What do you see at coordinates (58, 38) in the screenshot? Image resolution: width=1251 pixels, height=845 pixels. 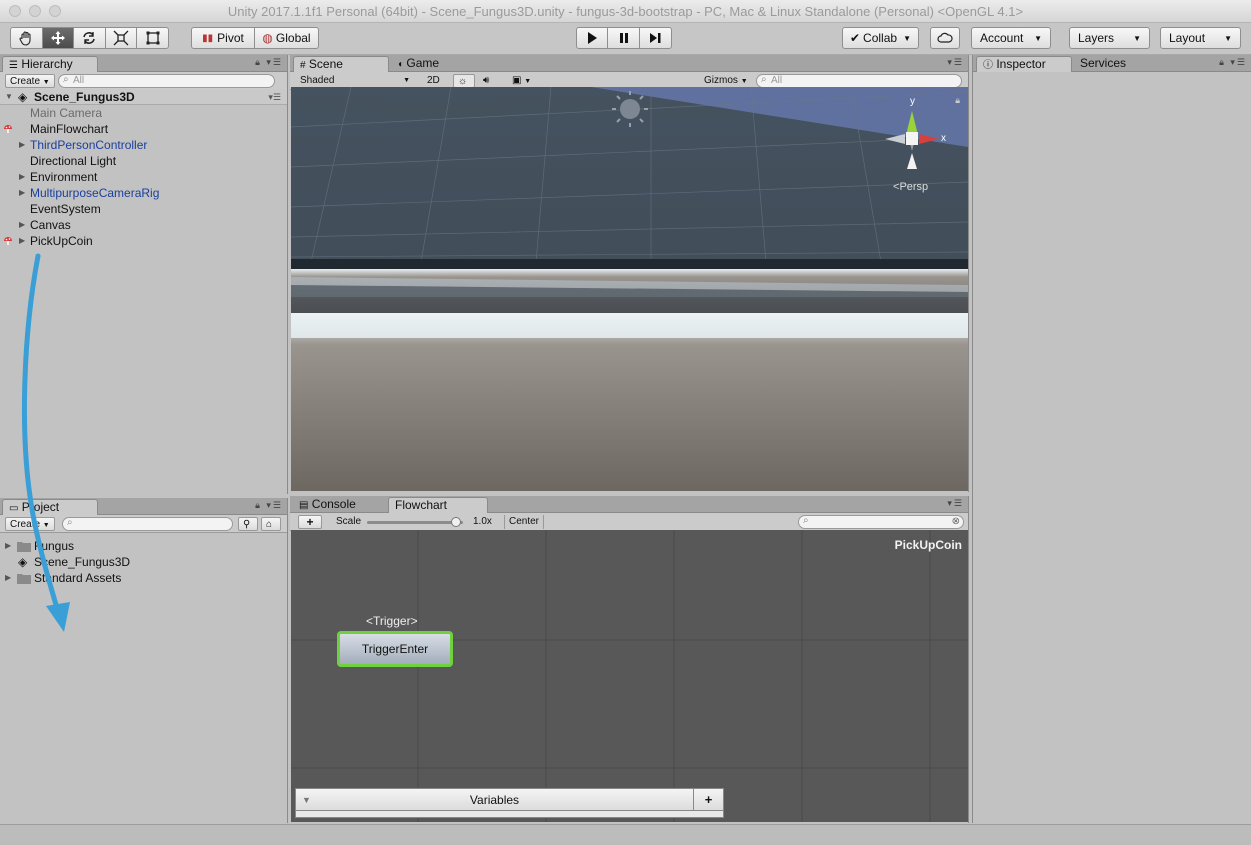 I see `move-tool-button` at bounding box center [58, 38].